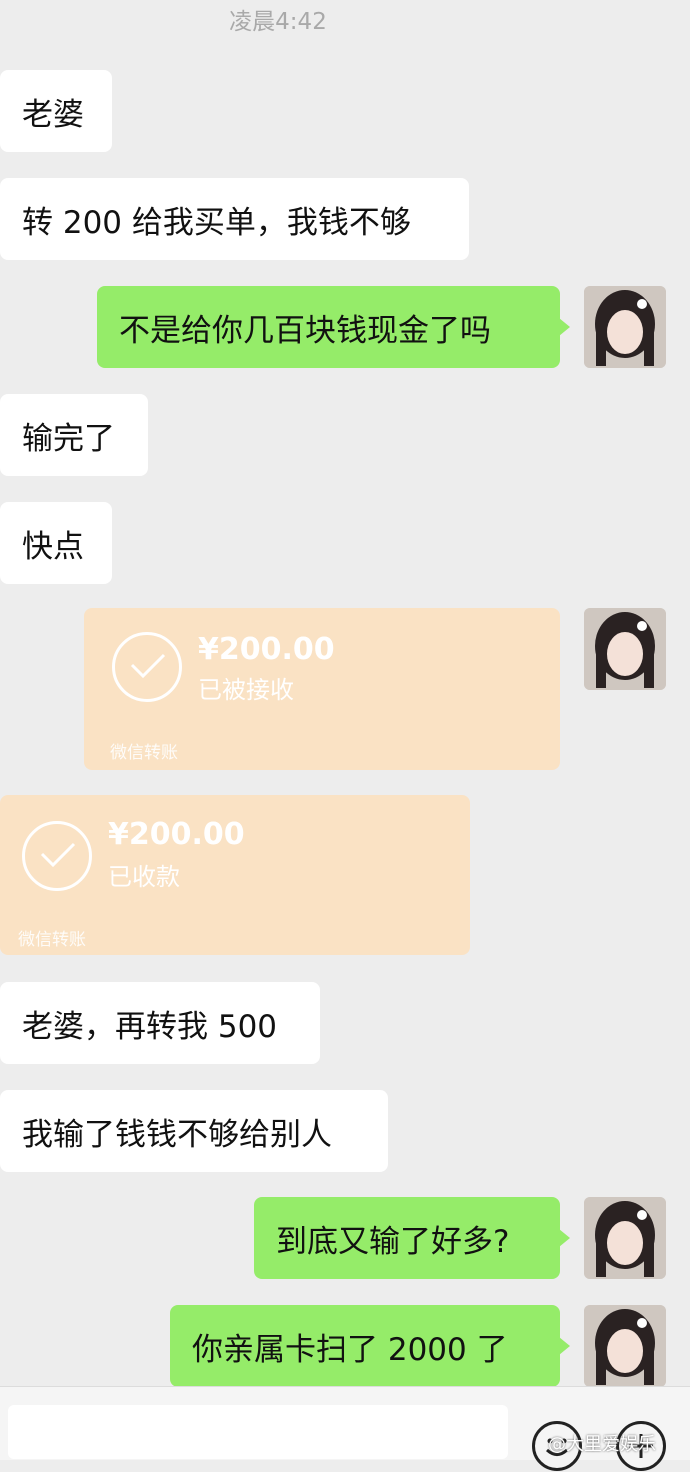 The width and height of the screenshot is (690, 1472). Describe the element at coordinates (258, 1432) in the screenshot. I see `message-input` at that location.